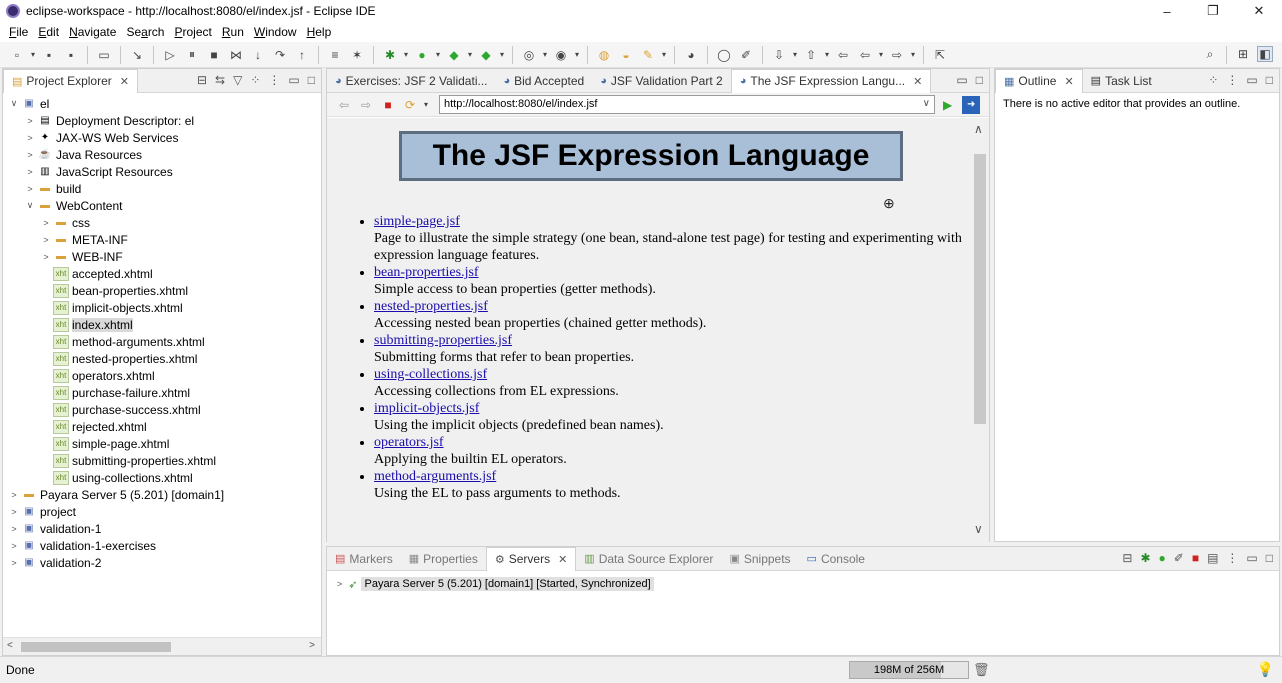 This screenshot has height=683, width=1282. What do you see at coordinates (162, 290) in the screenshot?
I see `tree-item: xht bean-properties.xhtml` at bounding box center [162, 290].